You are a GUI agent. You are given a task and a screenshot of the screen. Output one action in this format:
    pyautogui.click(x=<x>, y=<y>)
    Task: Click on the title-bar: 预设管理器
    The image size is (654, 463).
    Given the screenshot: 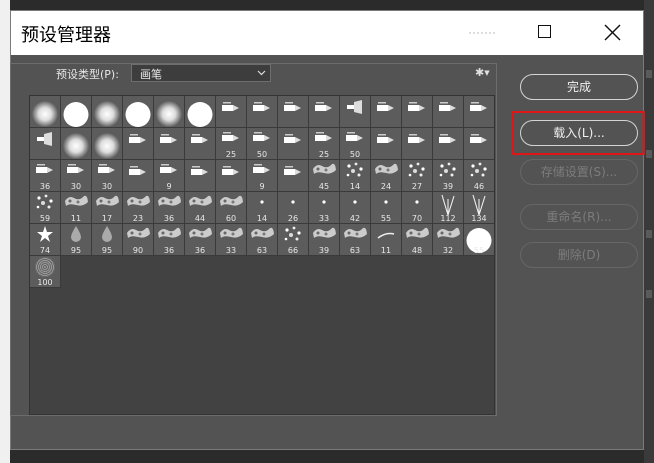 What is the action you would take?
    pyautogui.click(x=327, y=33)
    